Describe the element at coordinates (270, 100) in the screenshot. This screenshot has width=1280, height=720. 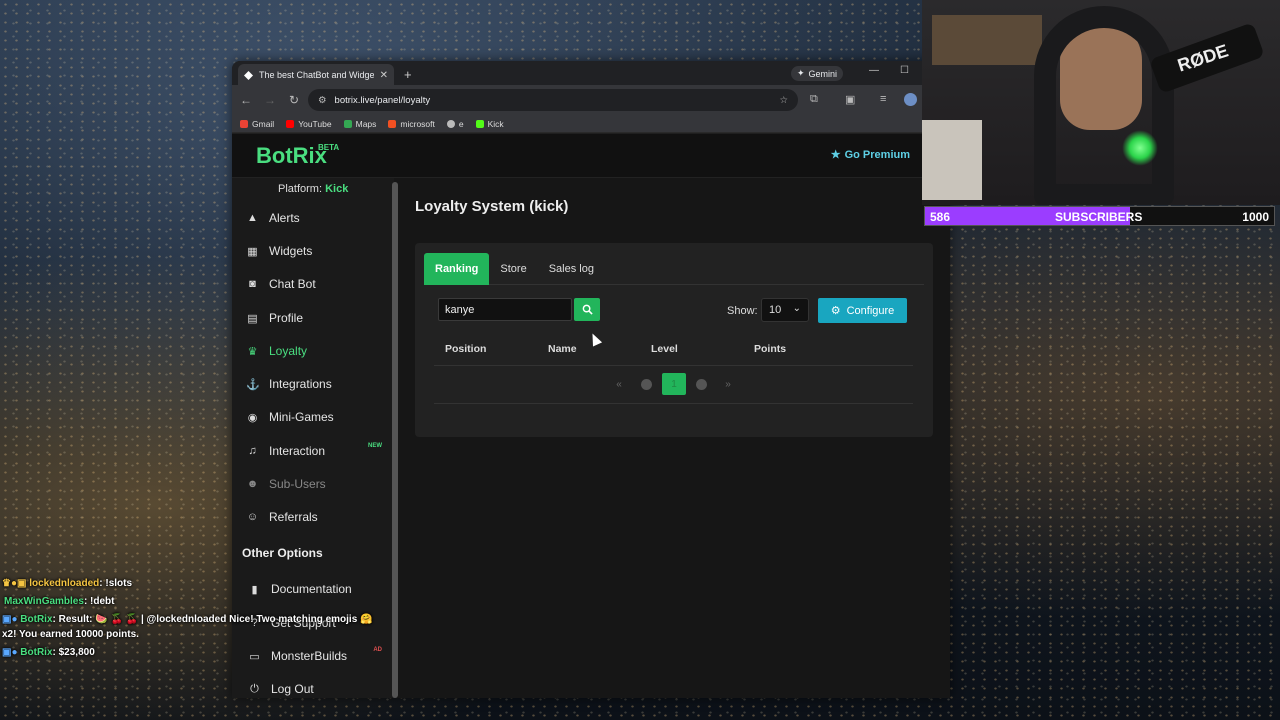
I see `forward-icon: →` at that location.